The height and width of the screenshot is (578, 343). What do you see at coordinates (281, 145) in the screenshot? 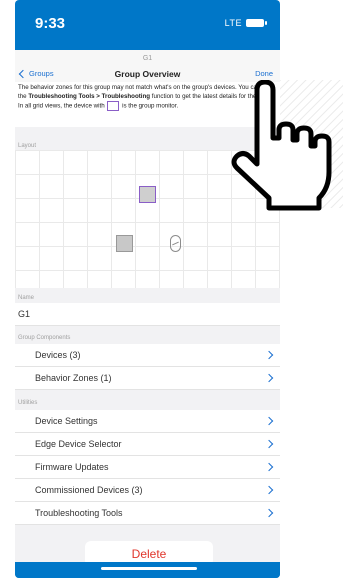
I see `pointing-hand-icon` at bounding box center [281, 145].